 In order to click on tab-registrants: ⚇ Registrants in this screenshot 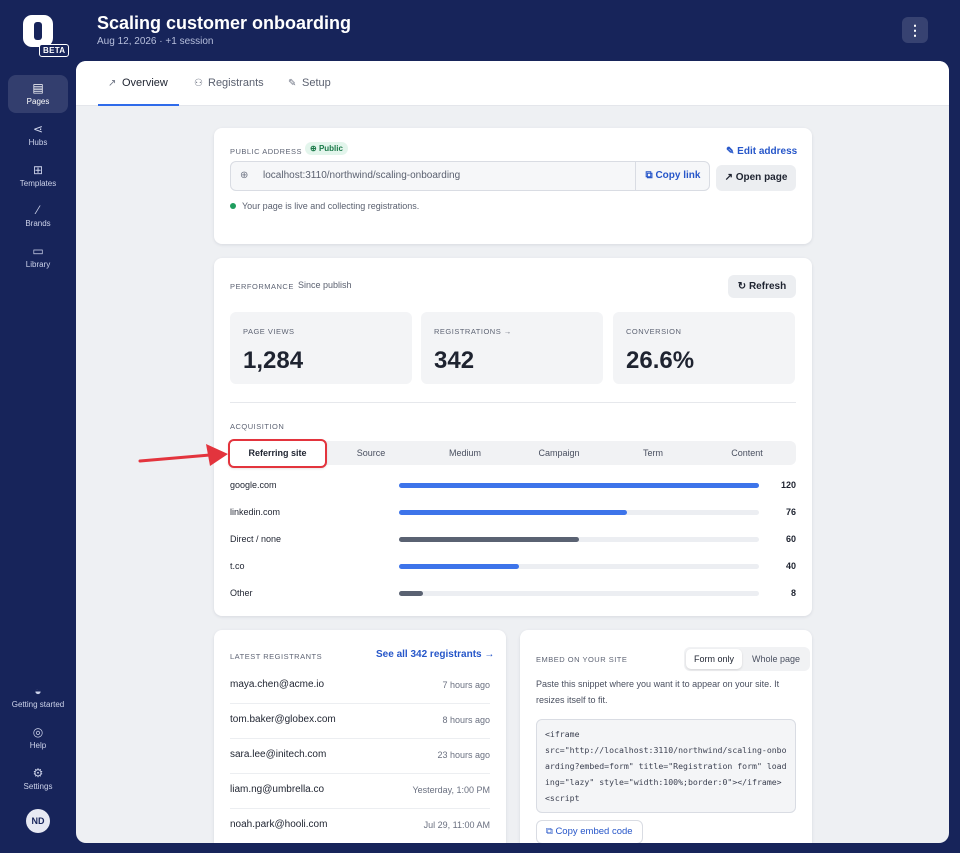, I will do `click(229, 83)`.